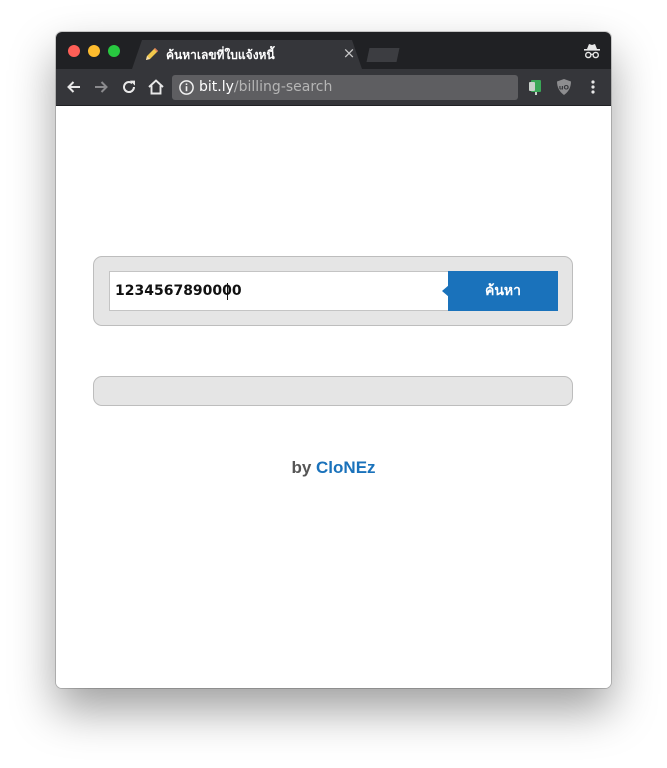 This screenshot has height=768, width=667. What do you see at coordinates (592, 51) in the screenshot?
I see `incognito-icon` at bounding box center [592, 51].